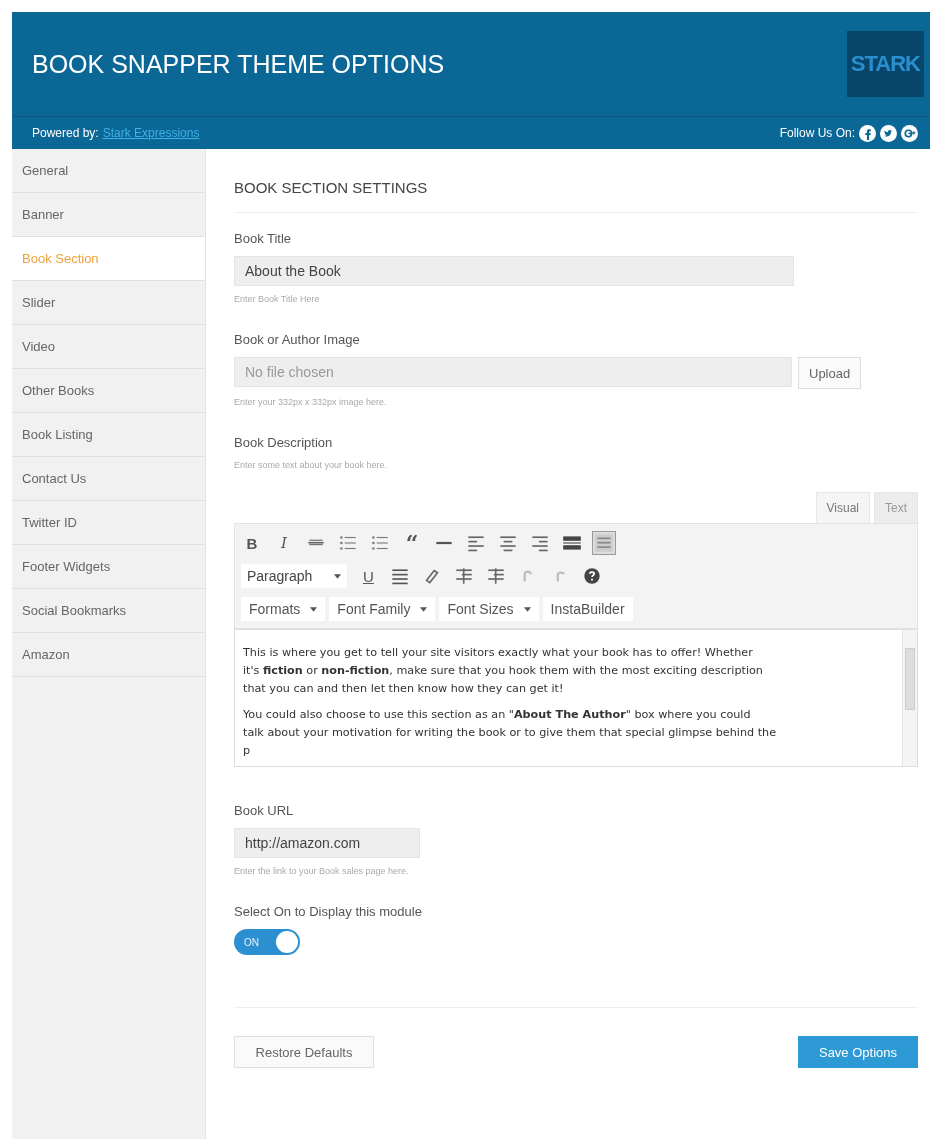 Image resolution: width=939 pixels, height=1142 pixels. What do you see at coordinates (885, 64) in the screenshot?
I see `logo: STARK` at bounding box center [885, 64].